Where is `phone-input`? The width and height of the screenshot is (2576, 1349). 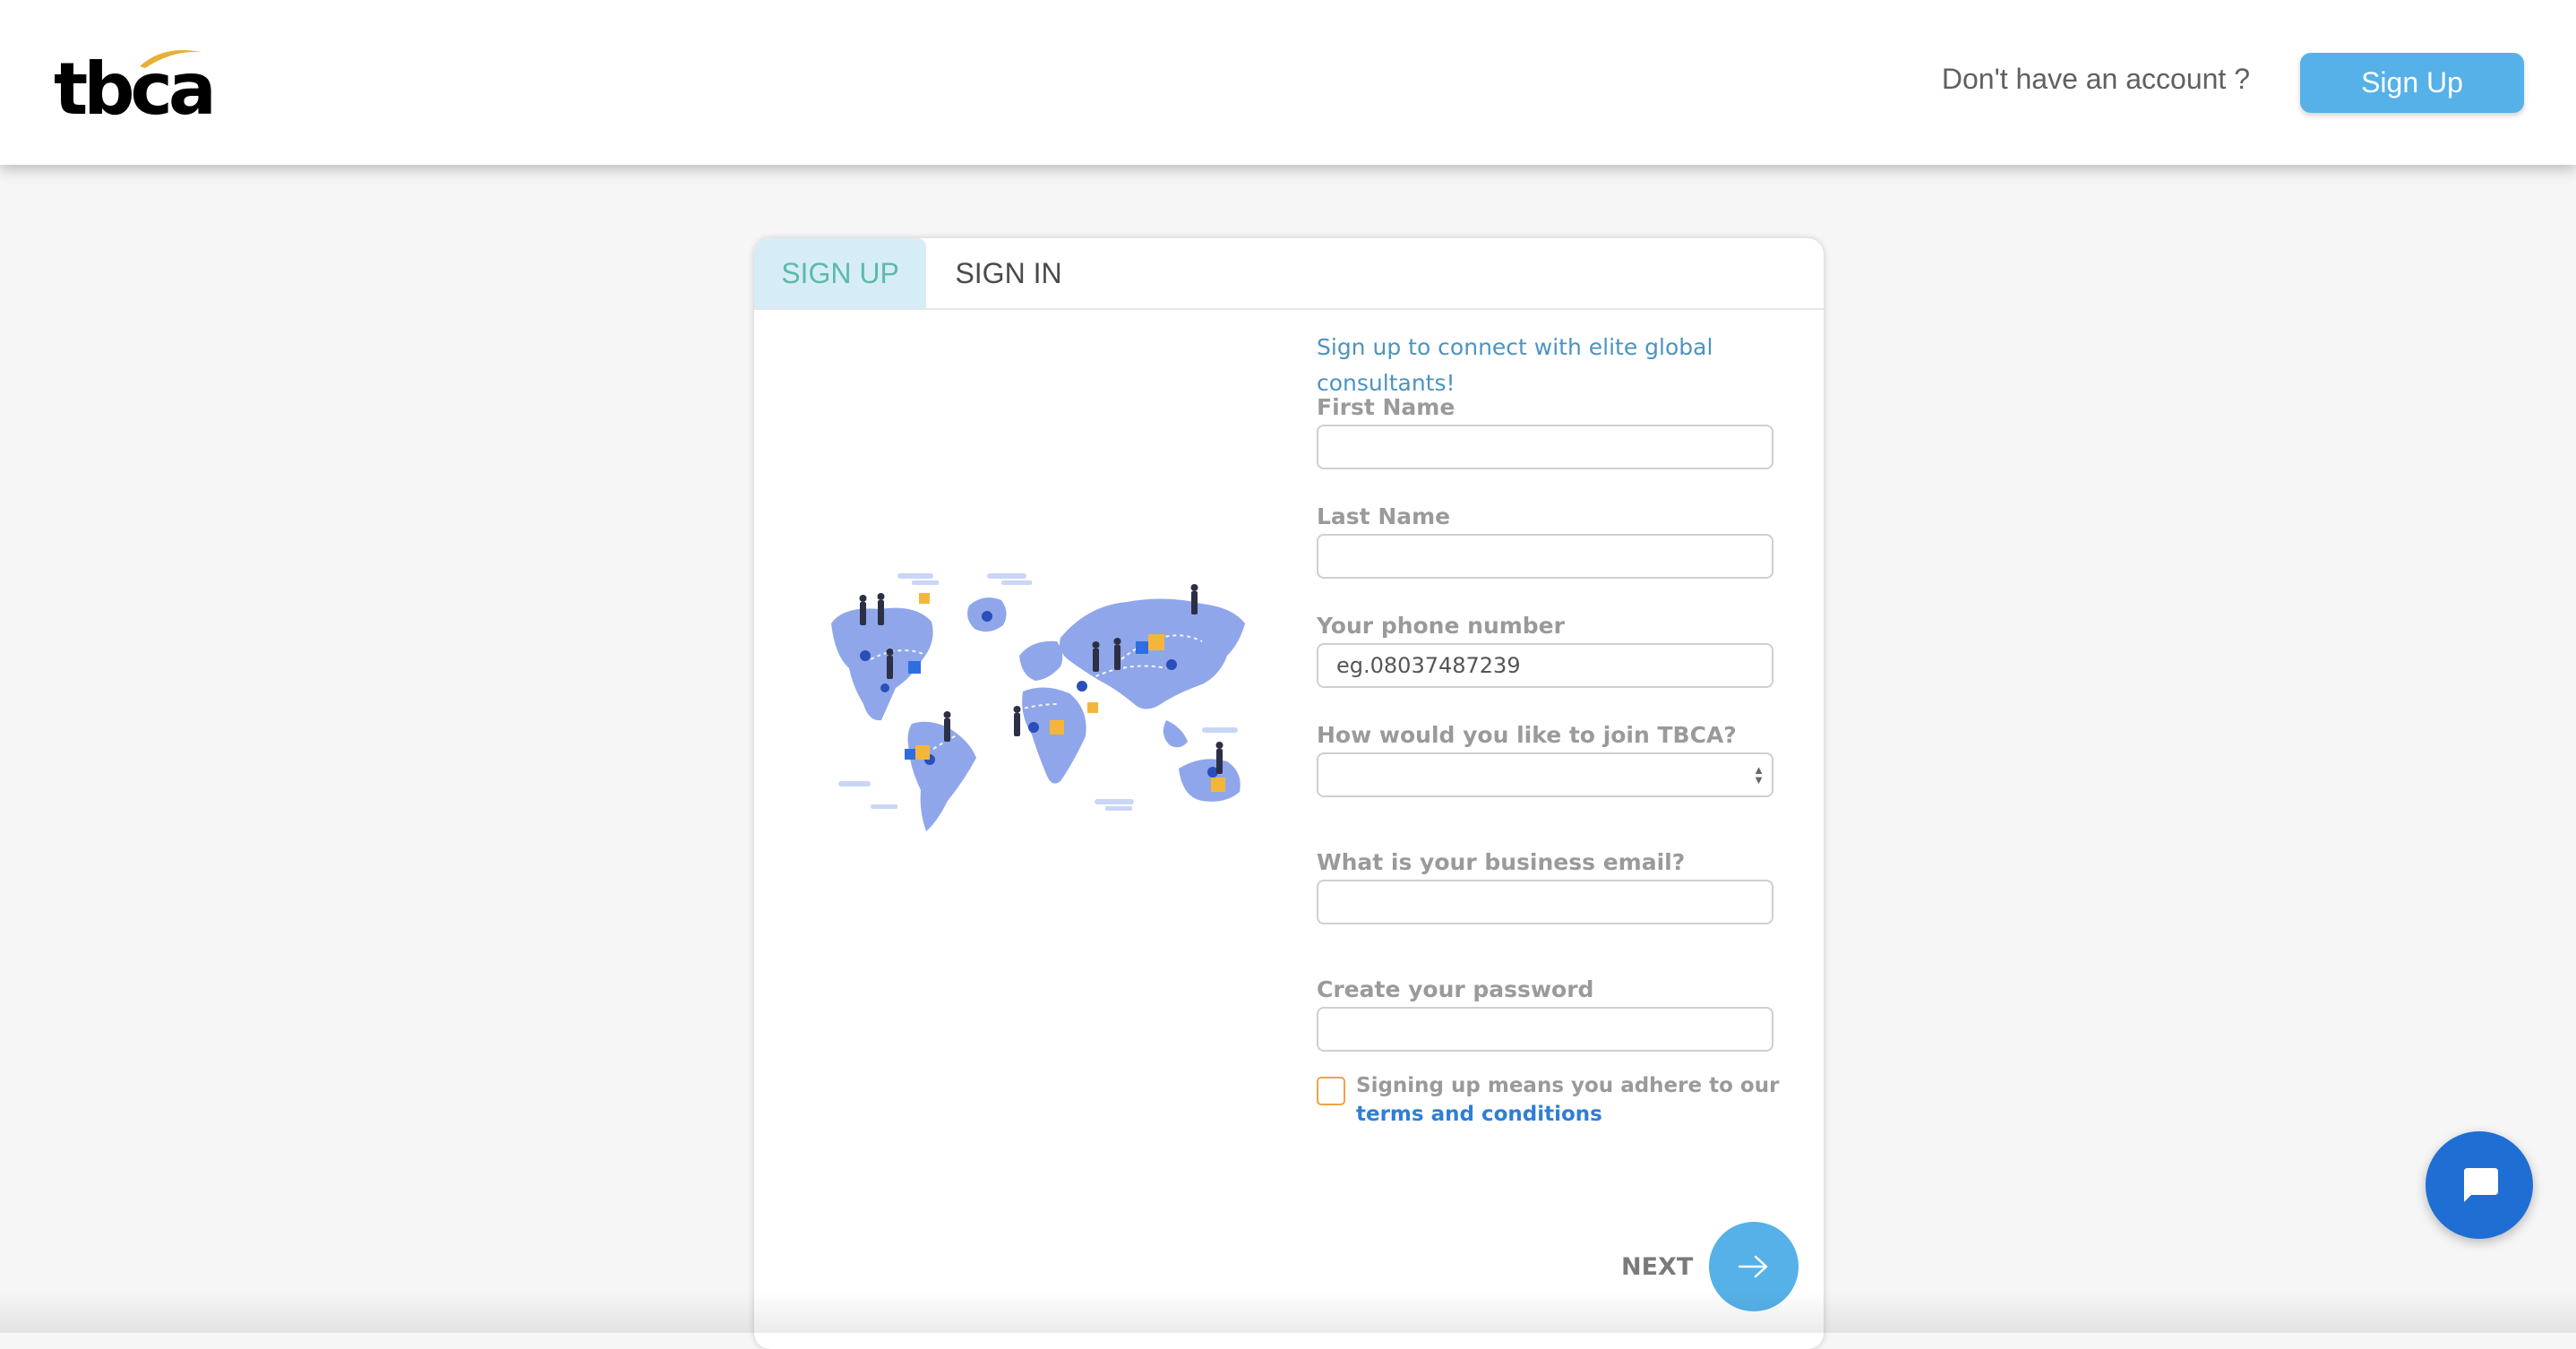
phone-input is located at coordinates (1545, 666).